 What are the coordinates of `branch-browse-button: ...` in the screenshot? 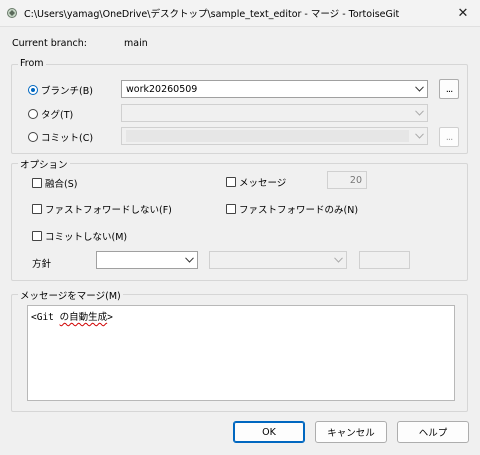 It's located at (449, 89).